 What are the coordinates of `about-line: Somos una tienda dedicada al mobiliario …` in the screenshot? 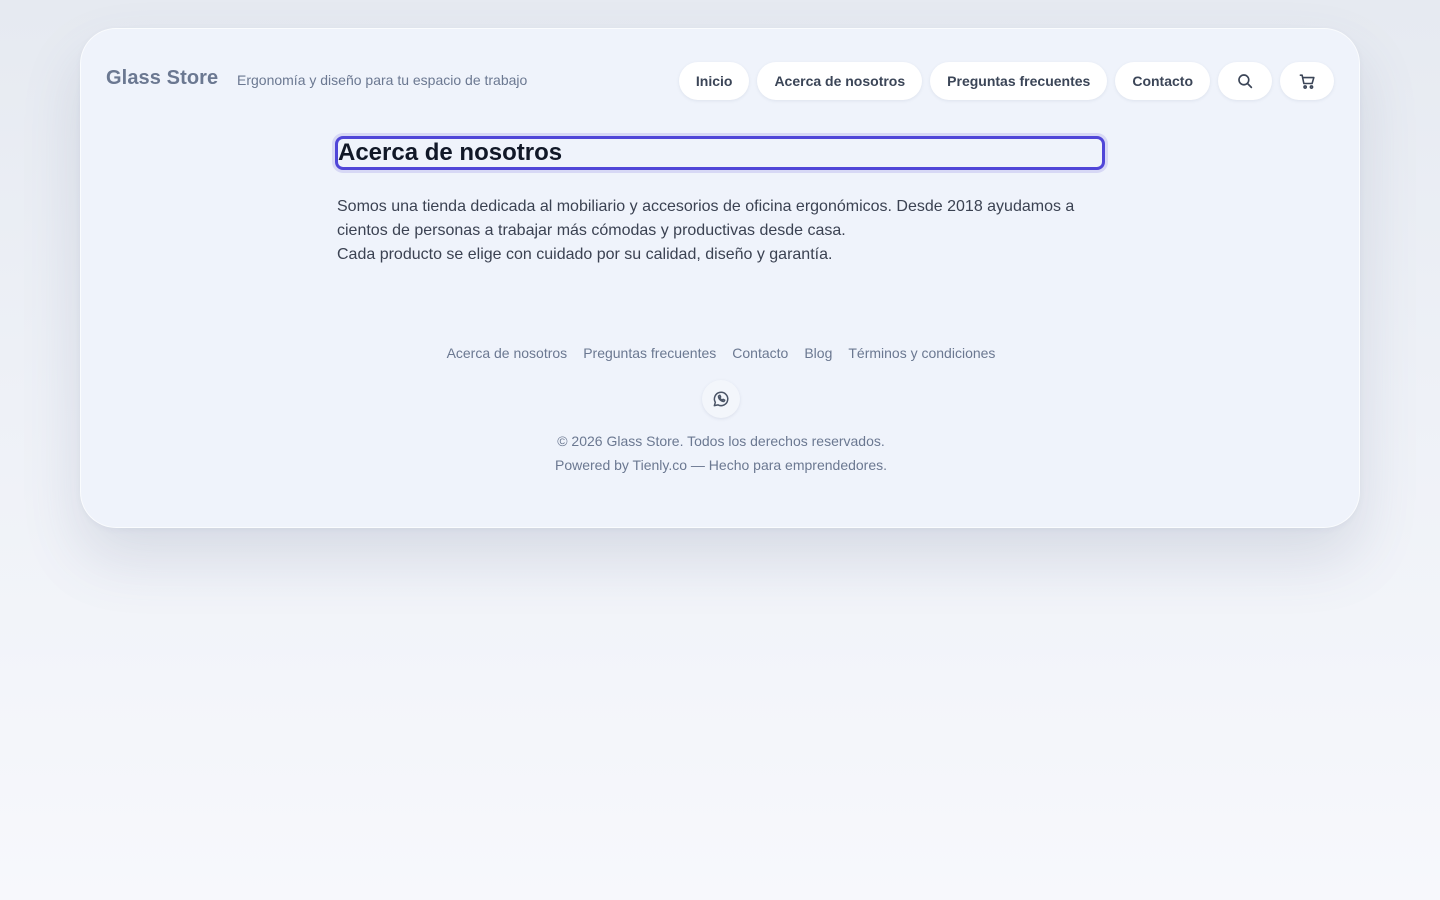 It's located at (706, 206).